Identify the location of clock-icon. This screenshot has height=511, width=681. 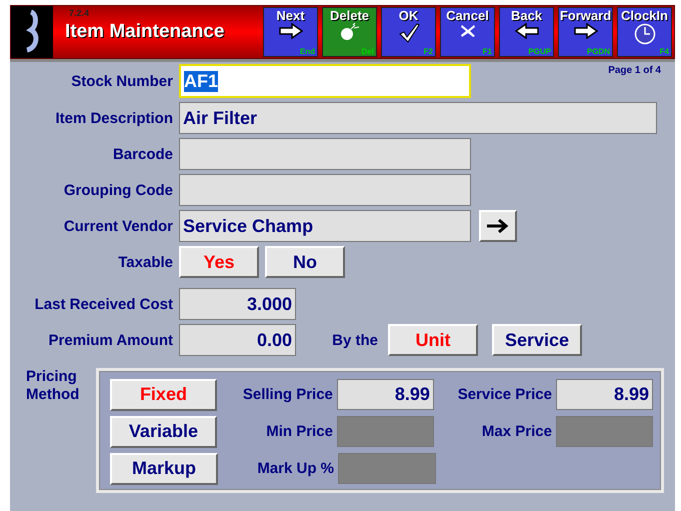
(645, 34).